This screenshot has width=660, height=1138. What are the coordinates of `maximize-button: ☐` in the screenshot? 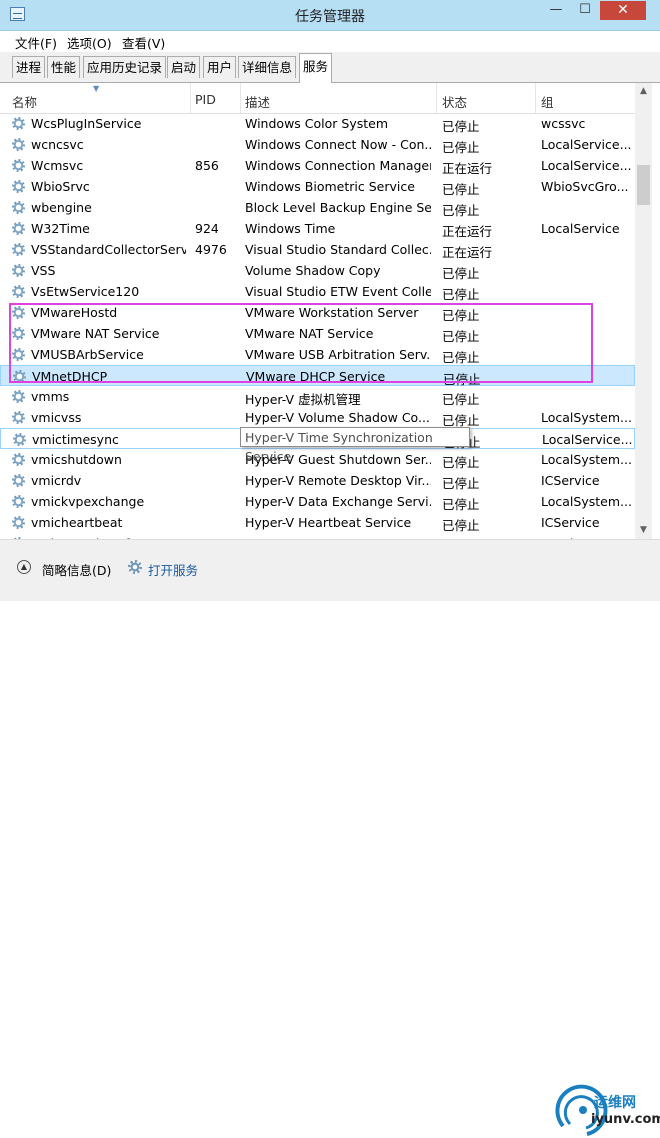 It's located at (585, 10).